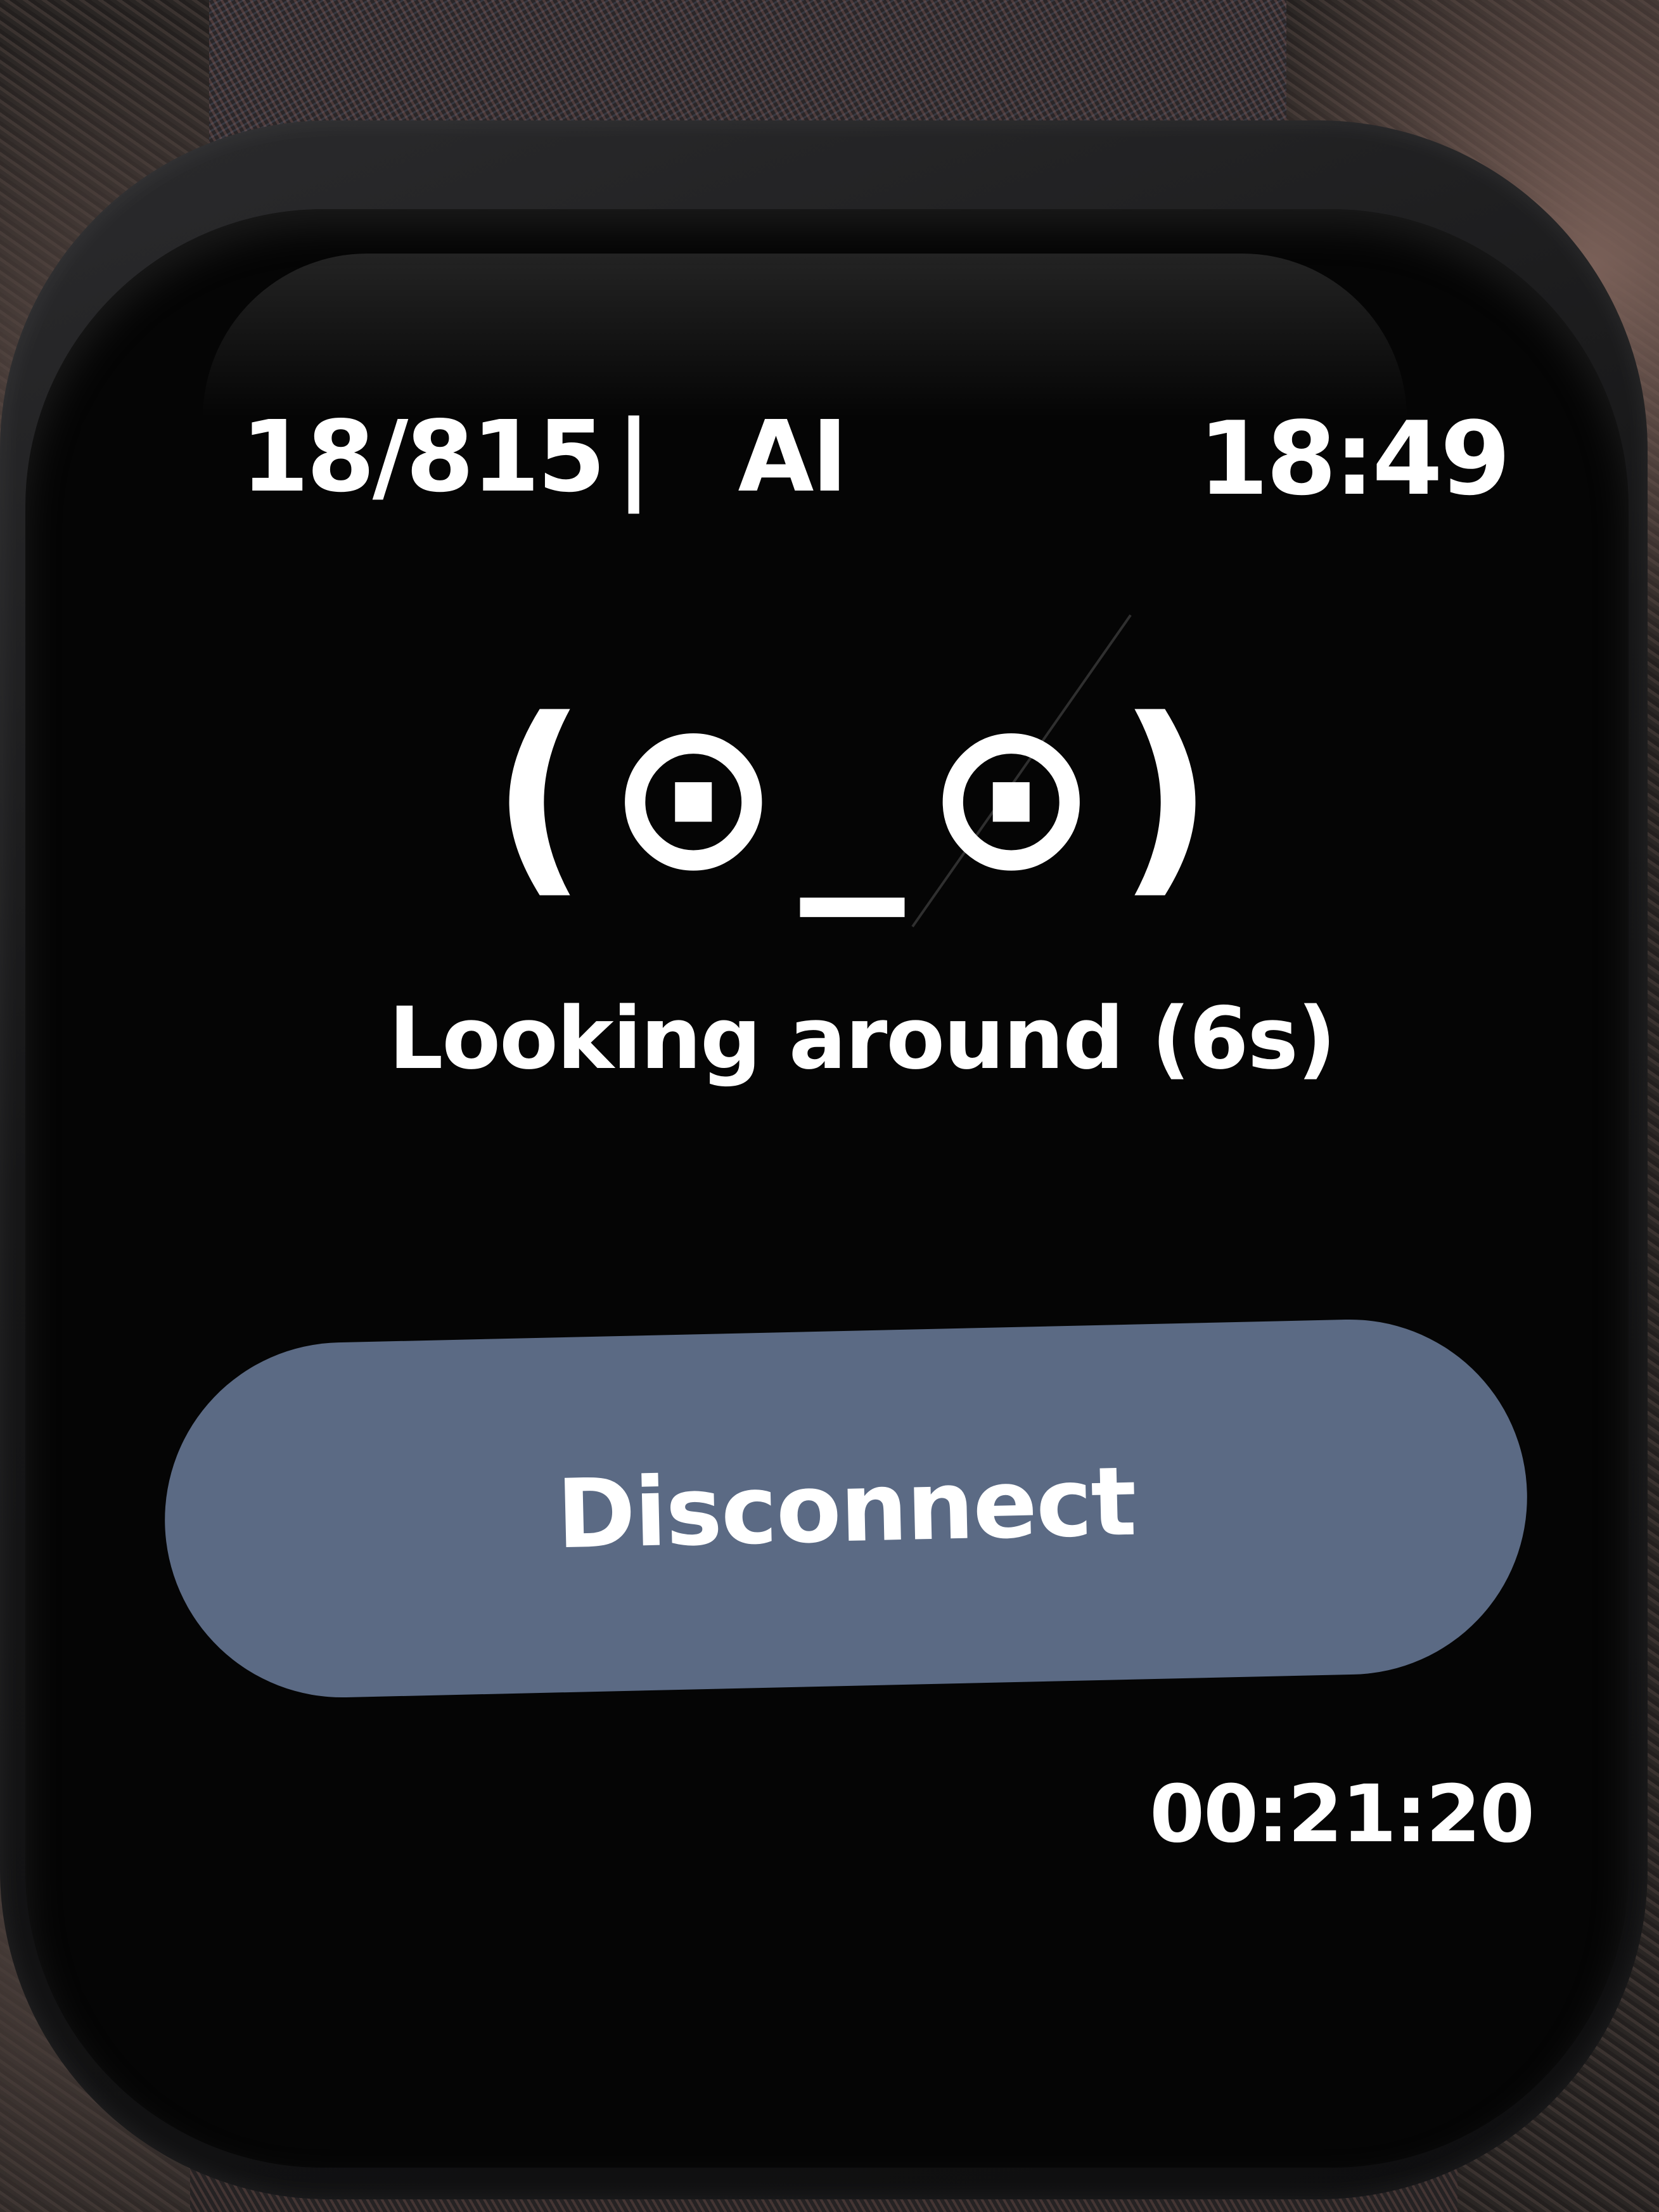 The width and height of the screenshot is (1659, 2212). Describe the element at coordinates (1342, 1814) in the screenshot. I see `elapsed-timer: 00:21:20` at that location.